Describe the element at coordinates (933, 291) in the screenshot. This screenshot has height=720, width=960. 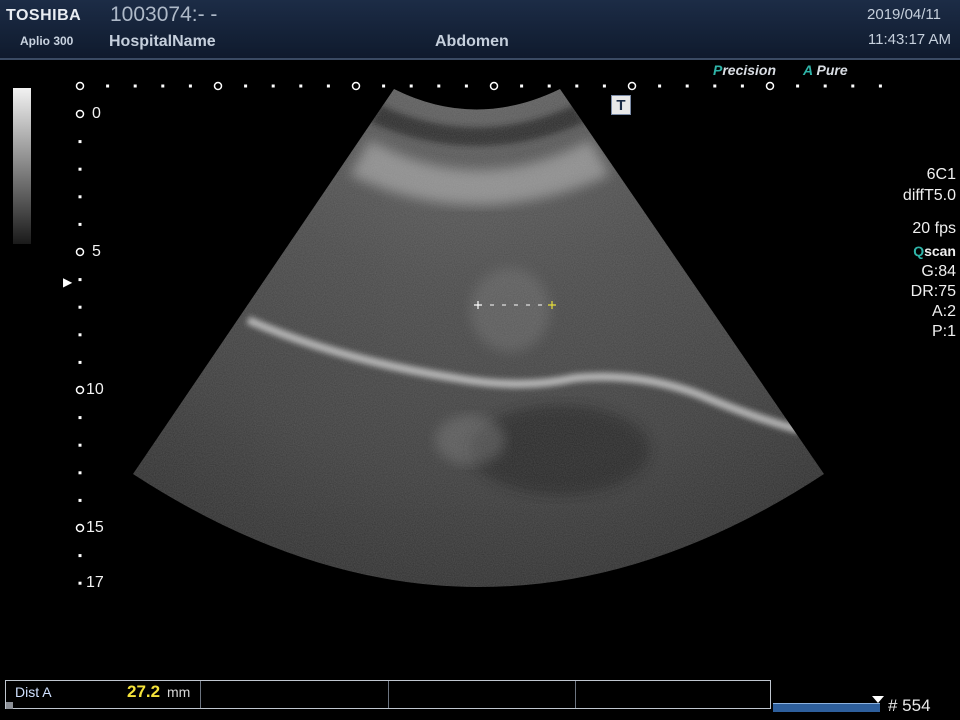
I see `dynamic-range-value: DR:75` at that location.